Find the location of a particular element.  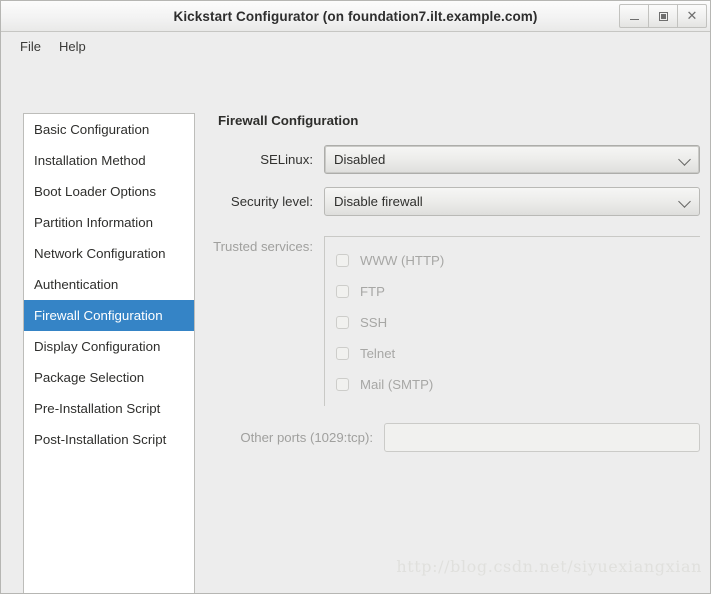

selinux-label: SELinux: is located at coordinates (286, 159).